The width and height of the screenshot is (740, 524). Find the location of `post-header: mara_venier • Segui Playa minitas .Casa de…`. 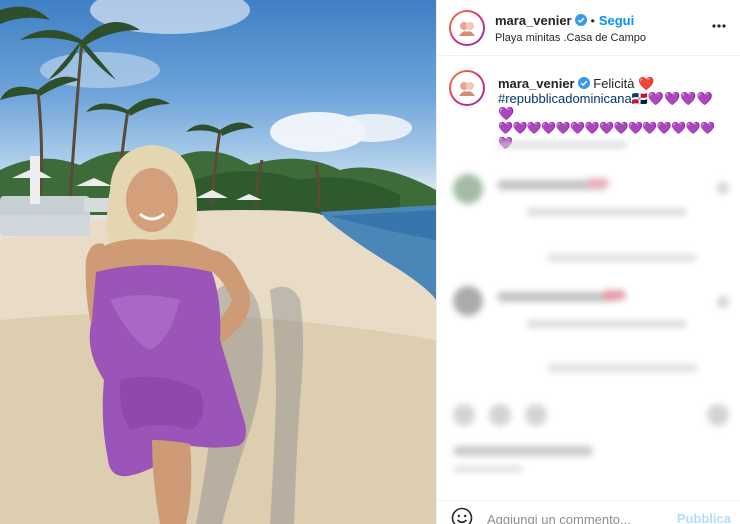

post-header: mara_venier • Segui Playa minitas .Casa de… is located at coordinates (588, 28).